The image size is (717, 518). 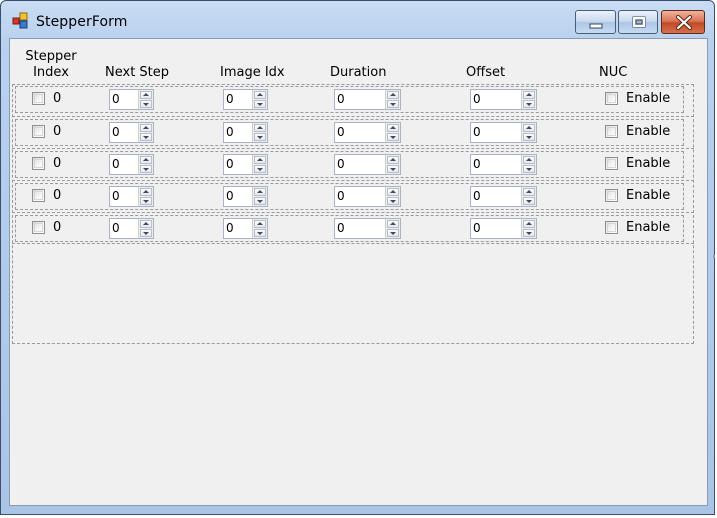 I want to click on header-next-step: Next Step, so click(x=137, y=72).